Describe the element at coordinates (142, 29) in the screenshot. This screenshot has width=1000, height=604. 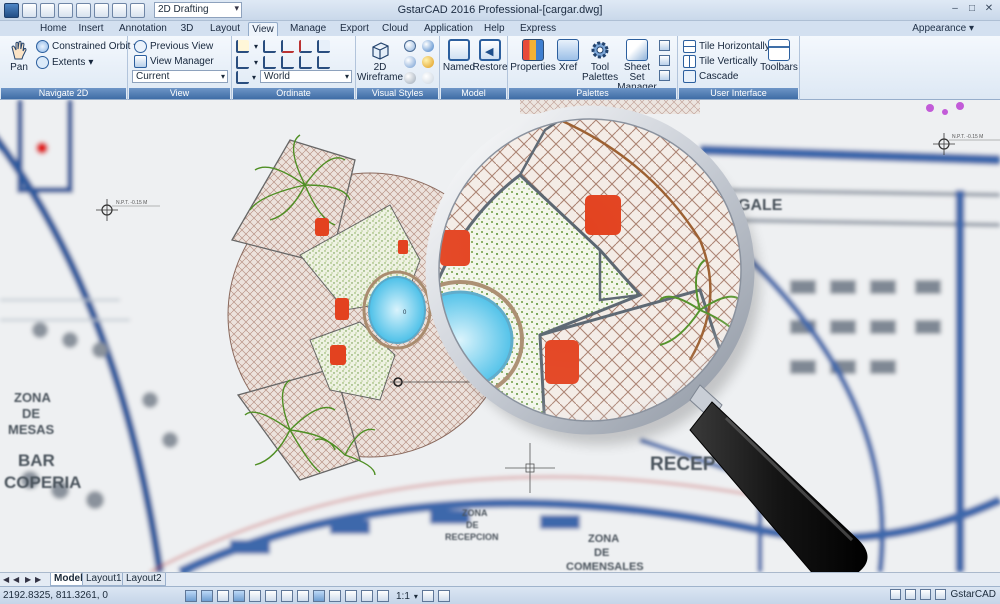
I see `tab-annotation: Annotation` at that location.